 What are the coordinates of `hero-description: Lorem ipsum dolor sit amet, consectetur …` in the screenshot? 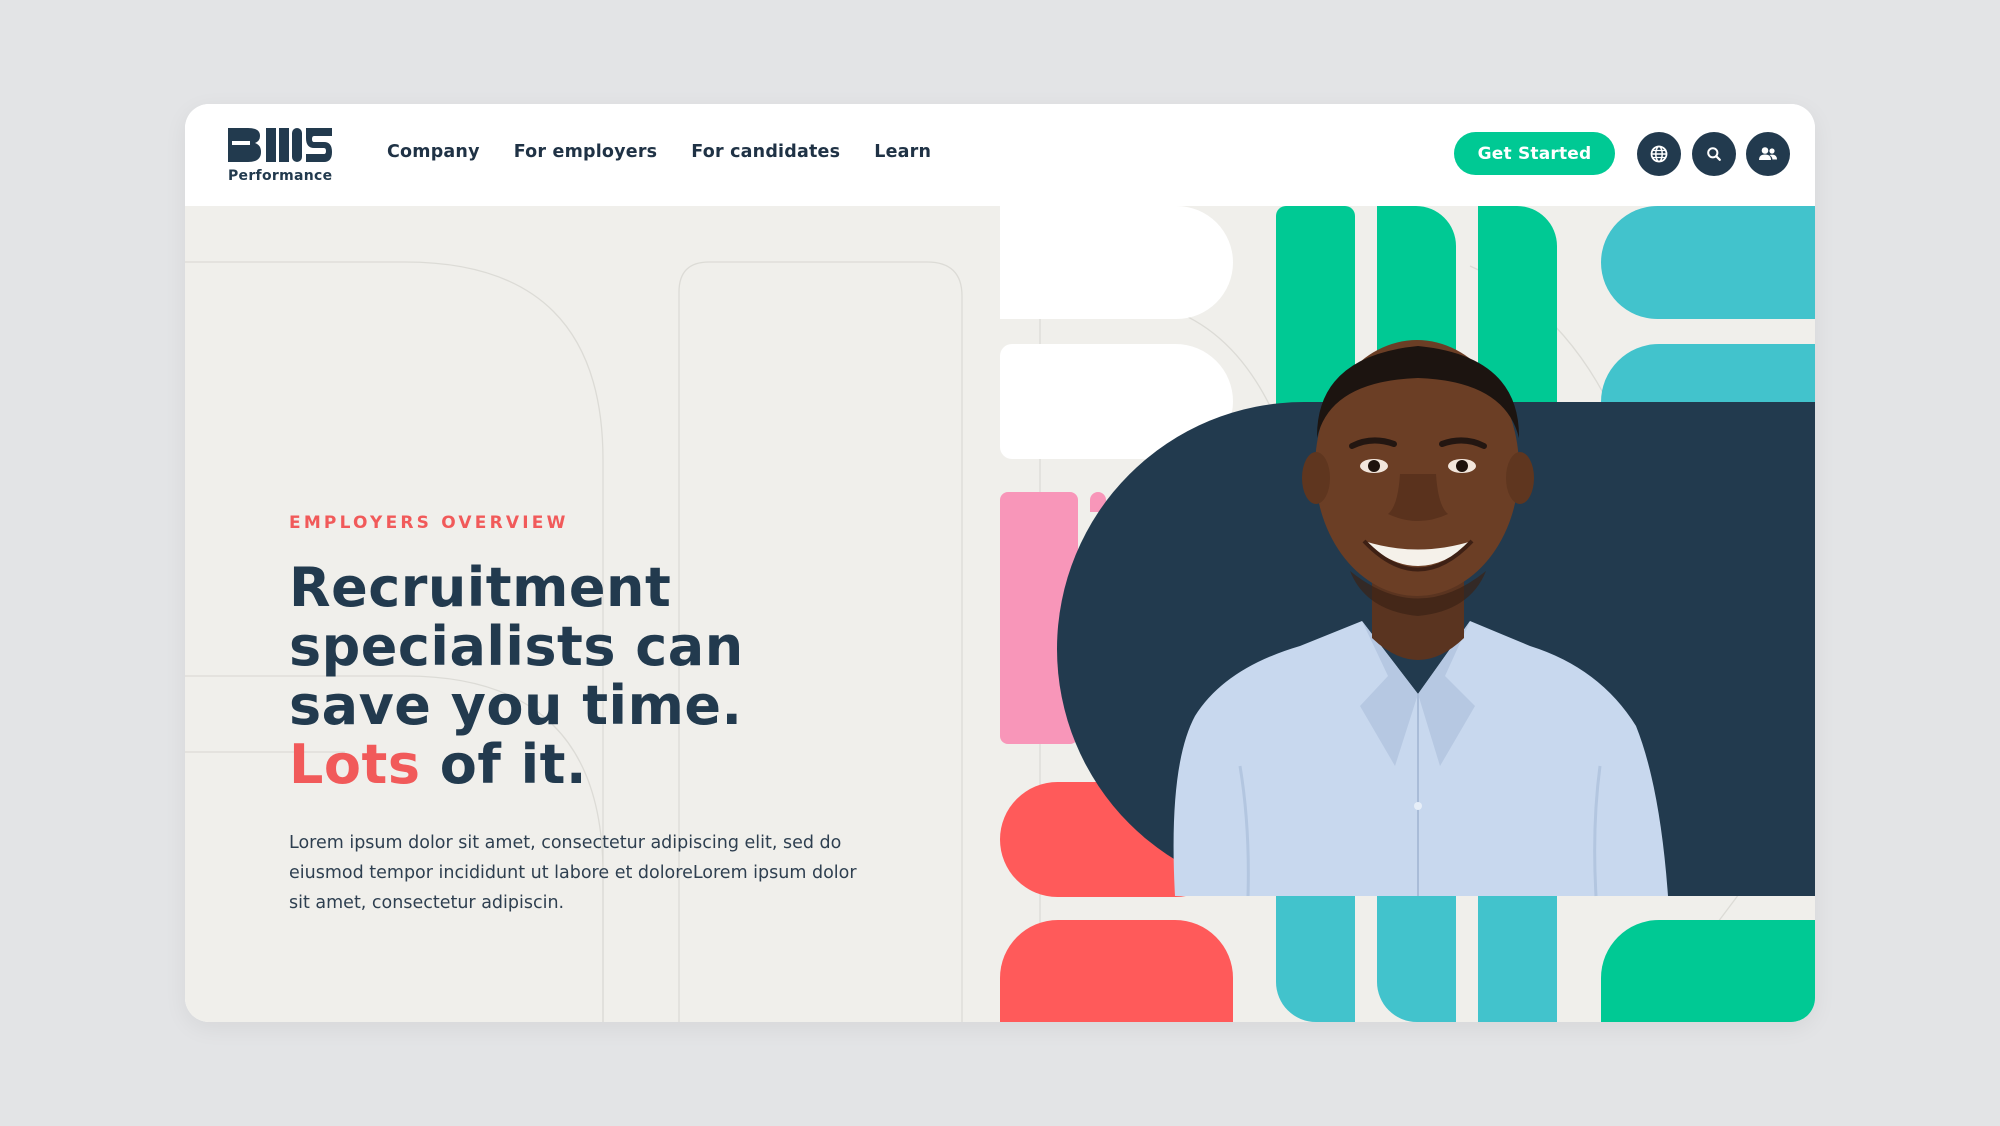 It's located at (573, 873).